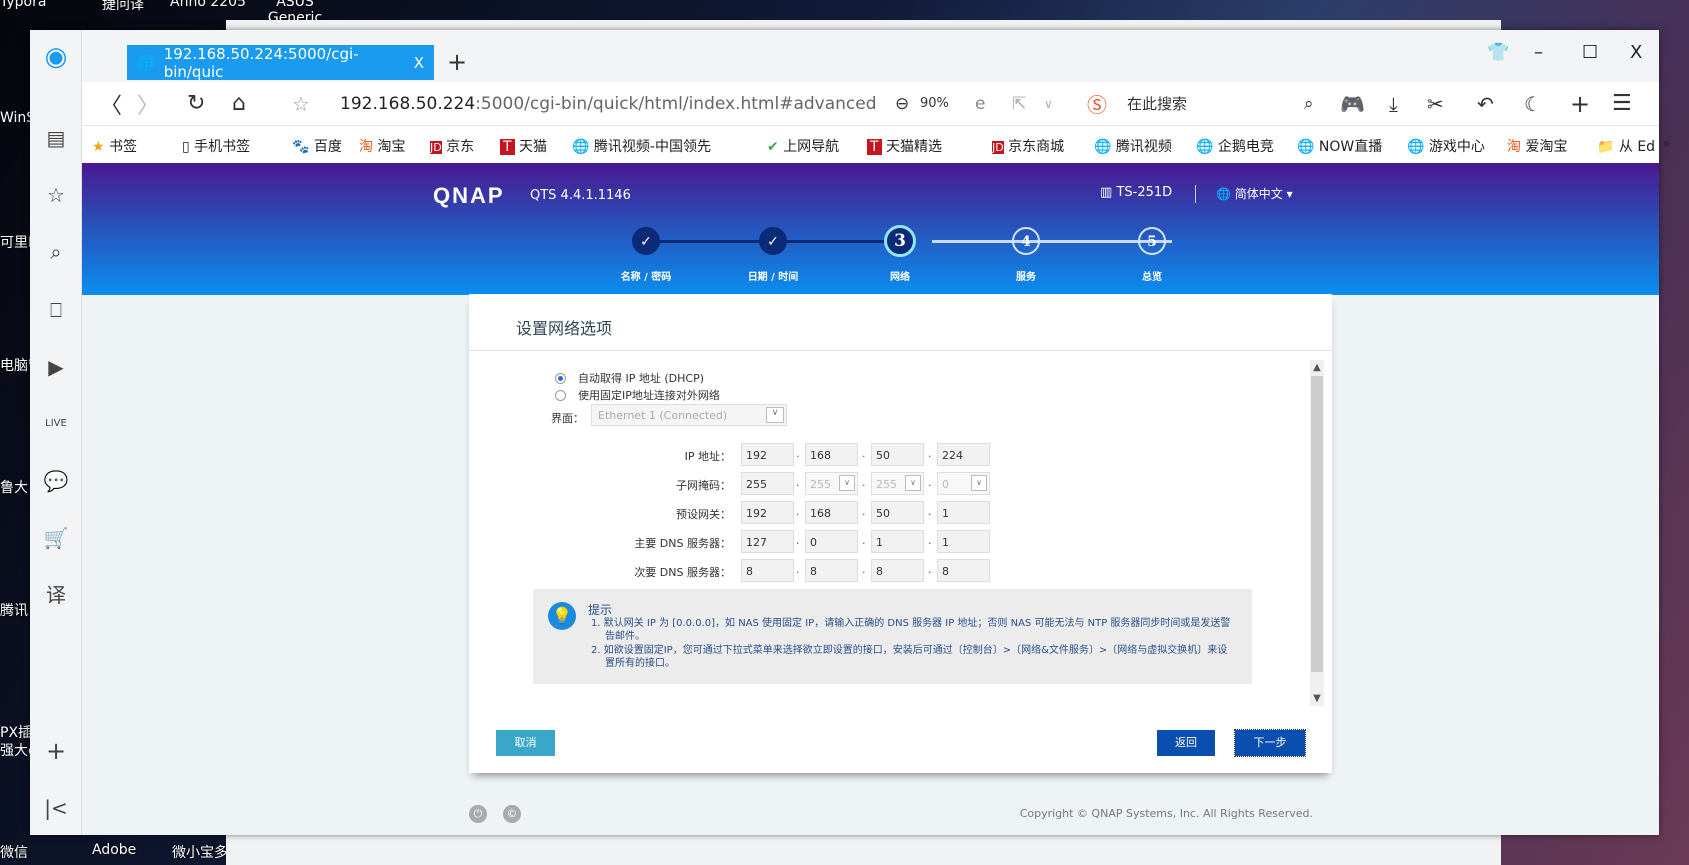 The height and width of the screenshot is (865, 1689). Describe the element at coordinates (200, 852) in the screenshot. I see `desktop-icon-label: 微小宝多` at that location.